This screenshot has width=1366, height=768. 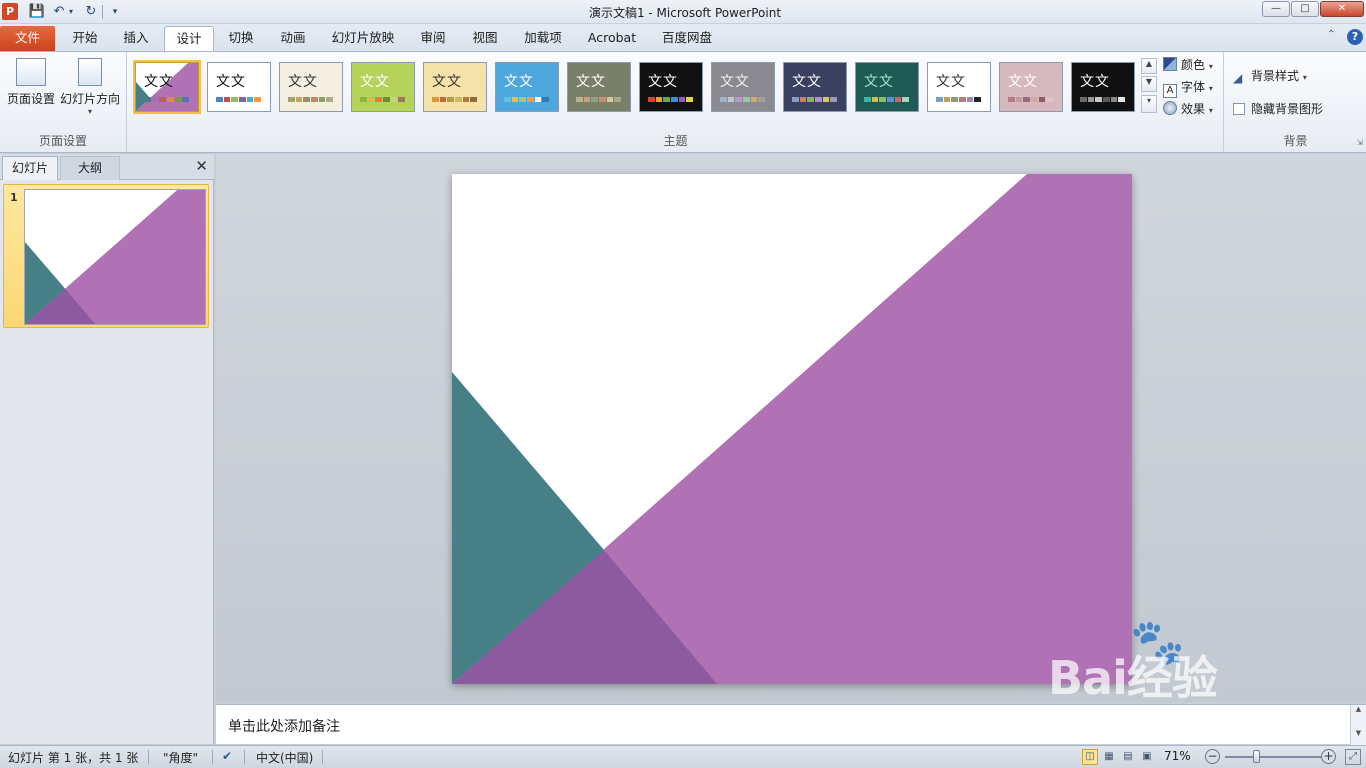 I want to click on hide-background-graphics-checkbox, so click(x=1239, y=109).